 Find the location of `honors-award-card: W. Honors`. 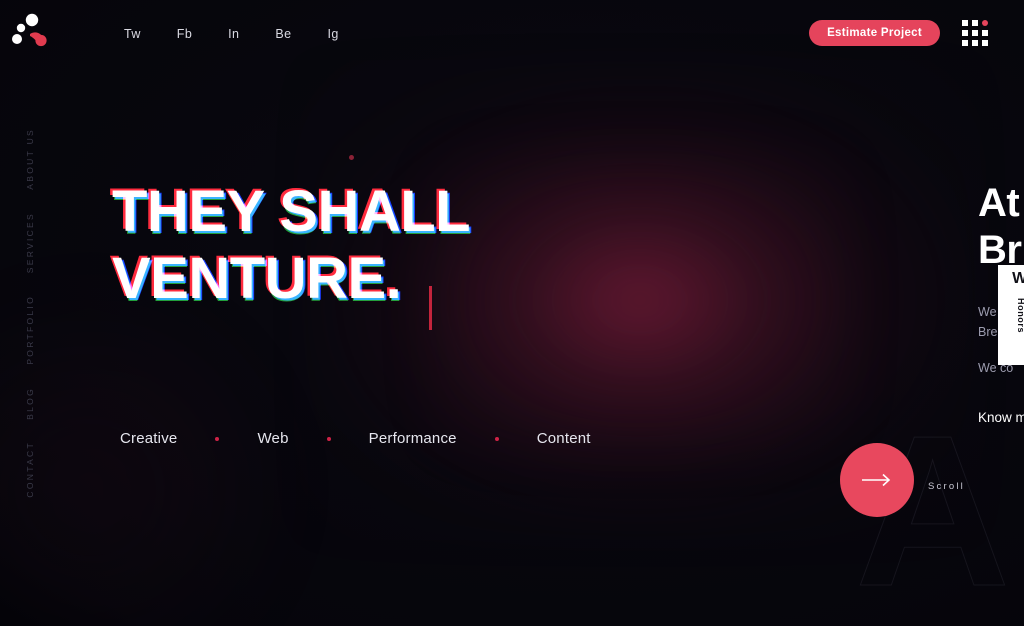

honors-award-card: W. Honors is located at coordinates (1011, 315).